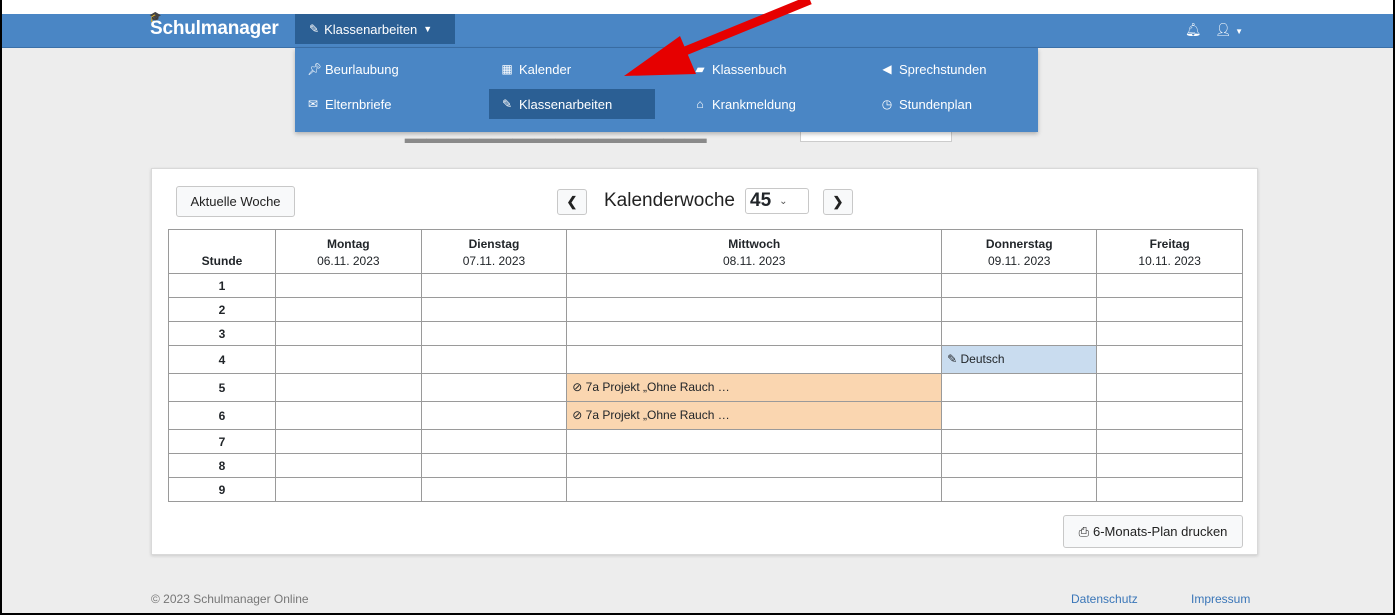 Image resolution: width=1395 pixels, height=615 pixels. What do you see at coordinates (222, 333) in the screenshot?
I see `period-number: 3` at bounding box center [222, 333].